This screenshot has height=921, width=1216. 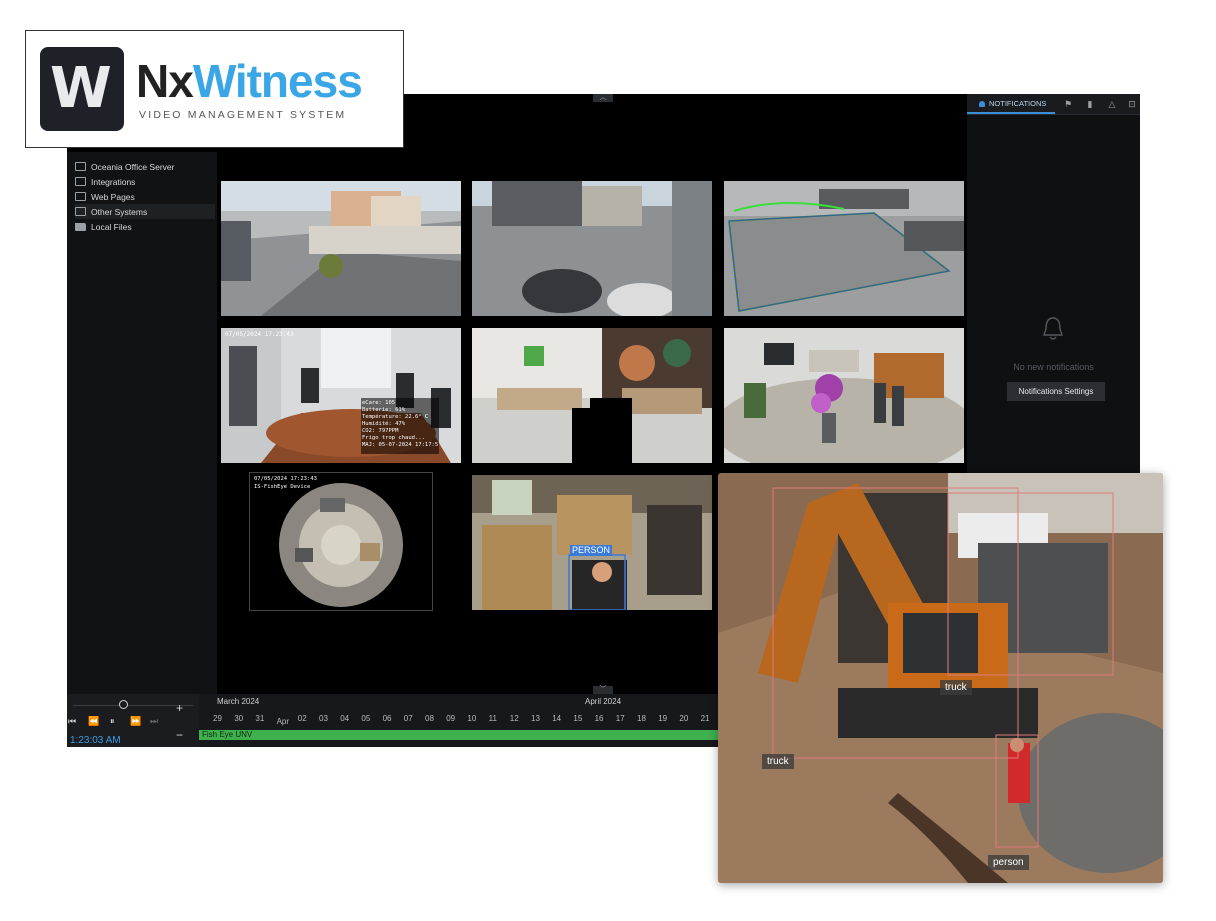 I want to click on warehouse-camera-feed, so click(x=592, y=542).